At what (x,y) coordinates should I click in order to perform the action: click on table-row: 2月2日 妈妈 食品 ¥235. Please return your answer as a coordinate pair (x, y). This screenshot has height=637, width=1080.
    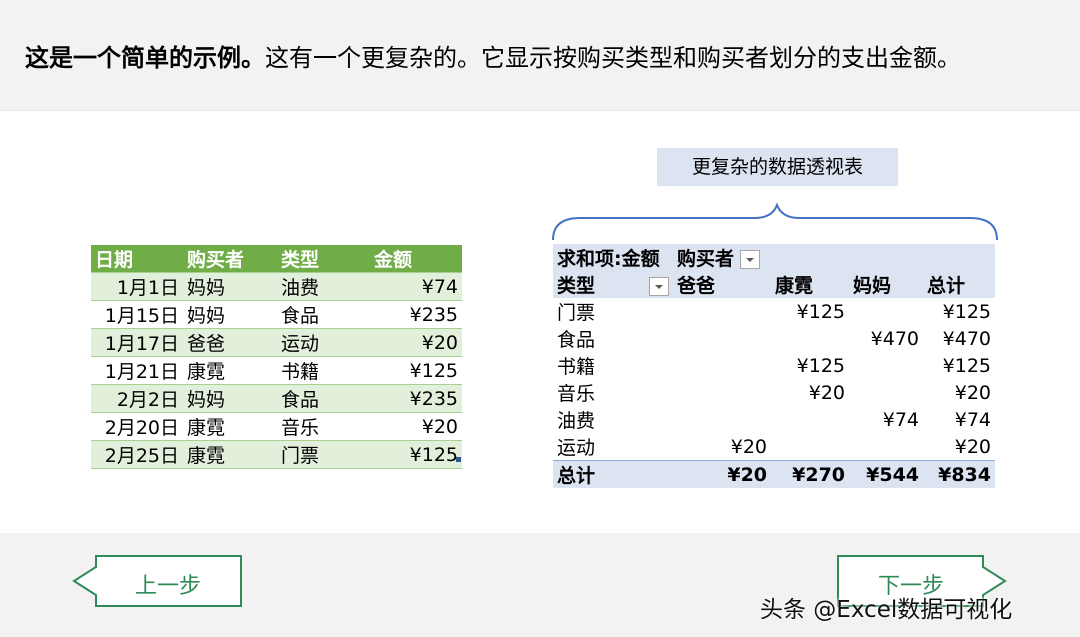
    Looking at the image, I should click on (276, 398).